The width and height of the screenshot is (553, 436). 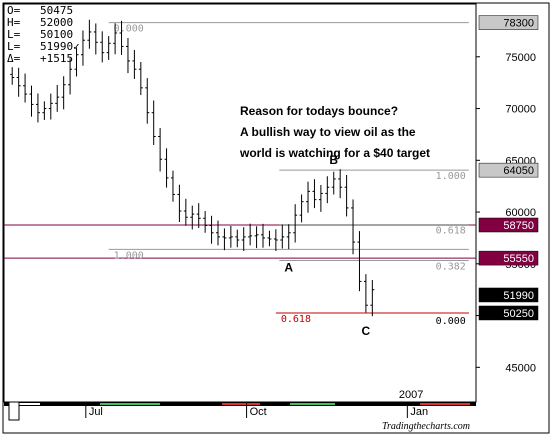 I want to click on annotation-line-3: world is watching for a $40 target, so click(x=334, y=153).